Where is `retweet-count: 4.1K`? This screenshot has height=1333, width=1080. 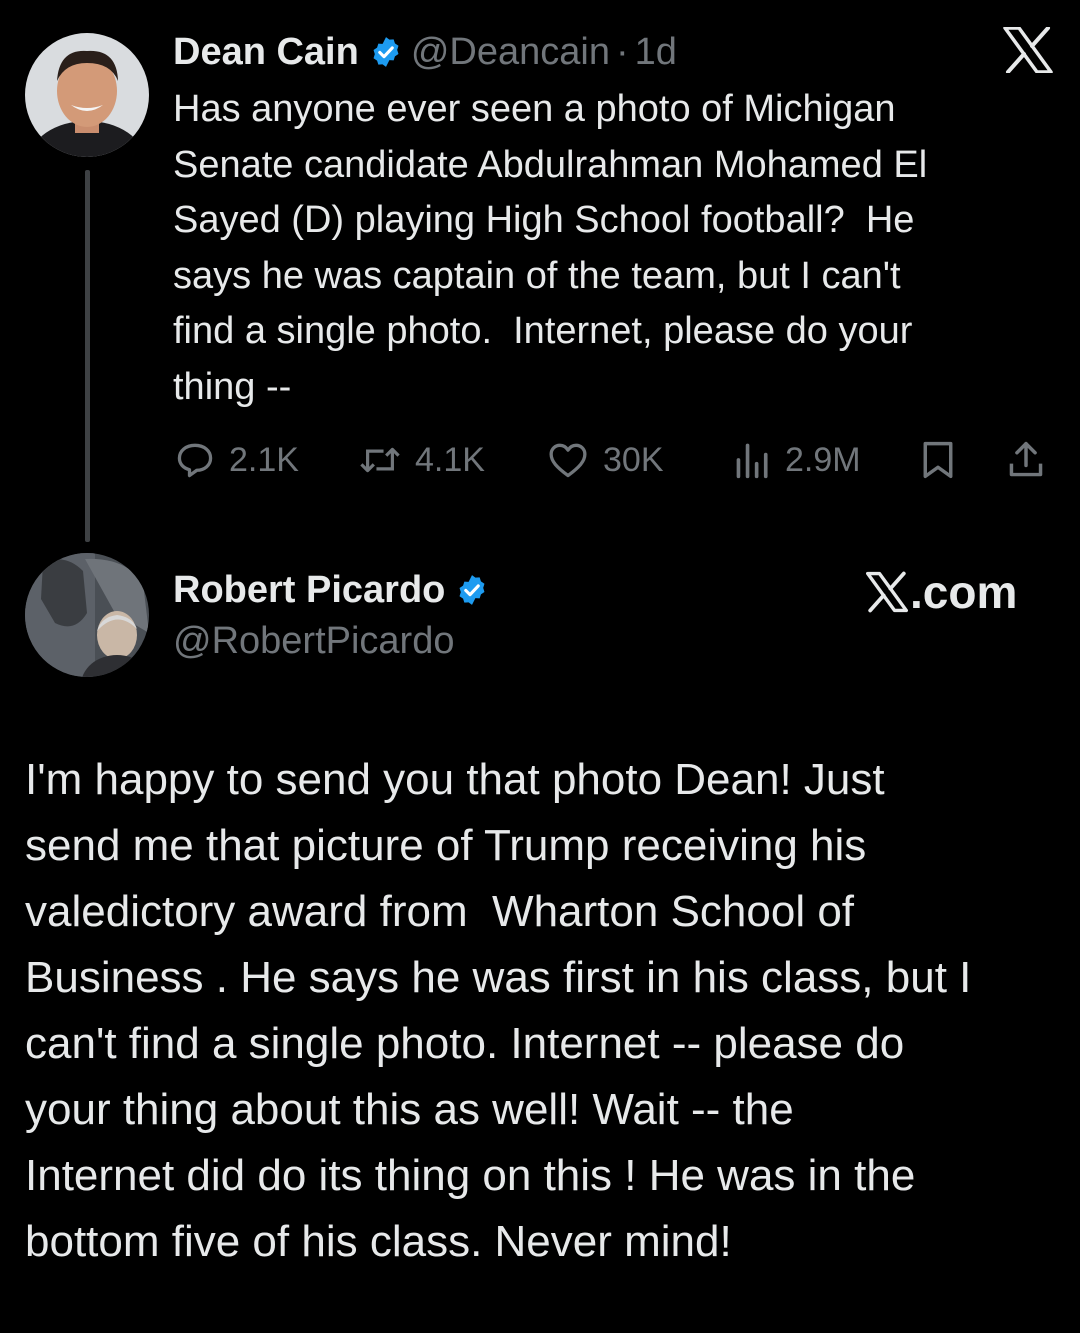 retweet-count: 4.1K is located at coordinates (450, 459).